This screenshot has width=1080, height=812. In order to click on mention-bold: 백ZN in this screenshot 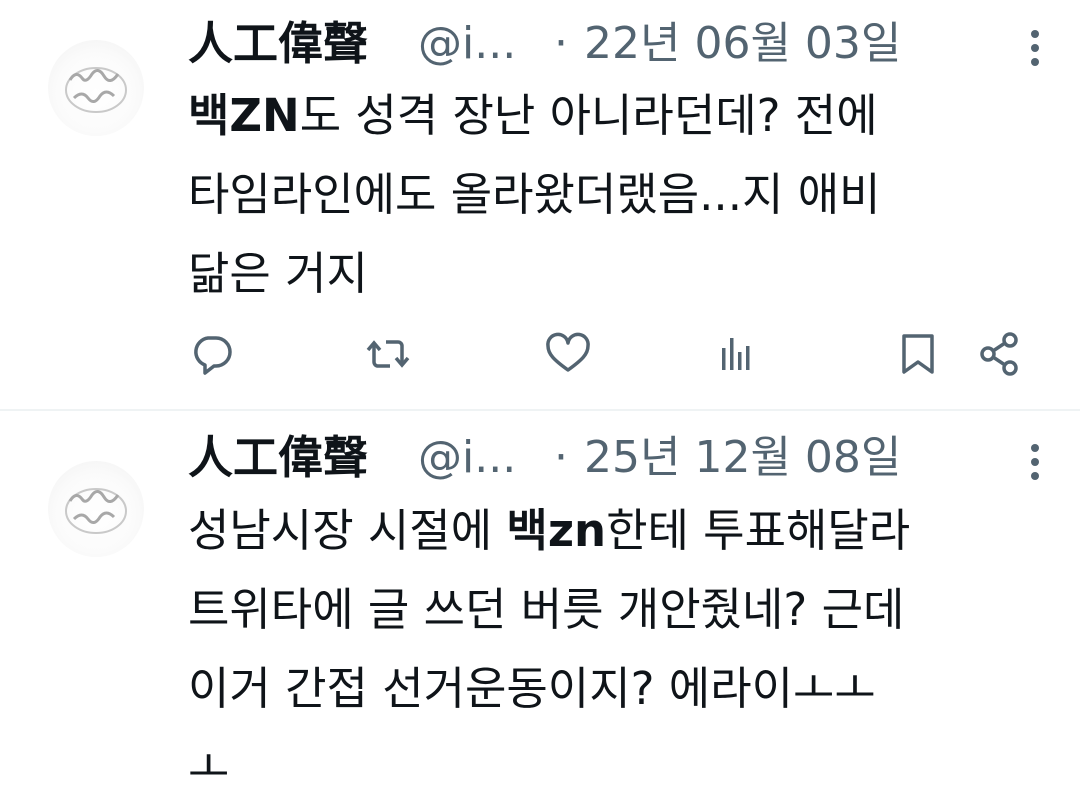, I will do `click(244, 115)`.